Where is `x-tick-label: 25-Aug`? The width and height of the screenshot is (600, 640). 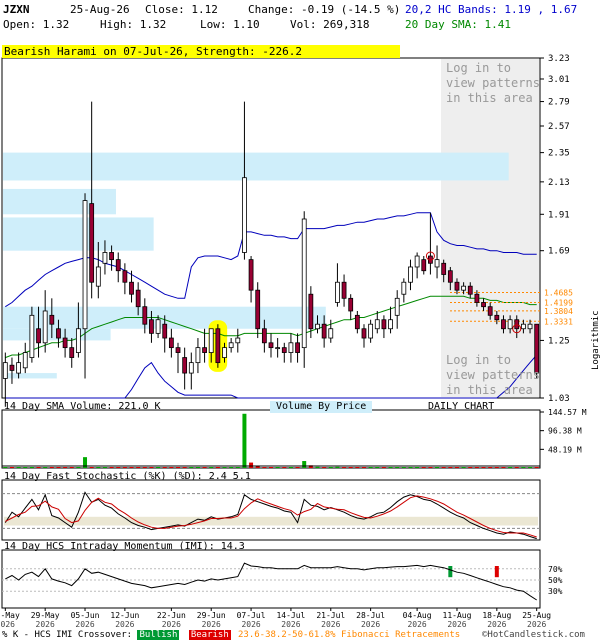
x-tick-label: 25-Aug is located at coordinates (536, 615).